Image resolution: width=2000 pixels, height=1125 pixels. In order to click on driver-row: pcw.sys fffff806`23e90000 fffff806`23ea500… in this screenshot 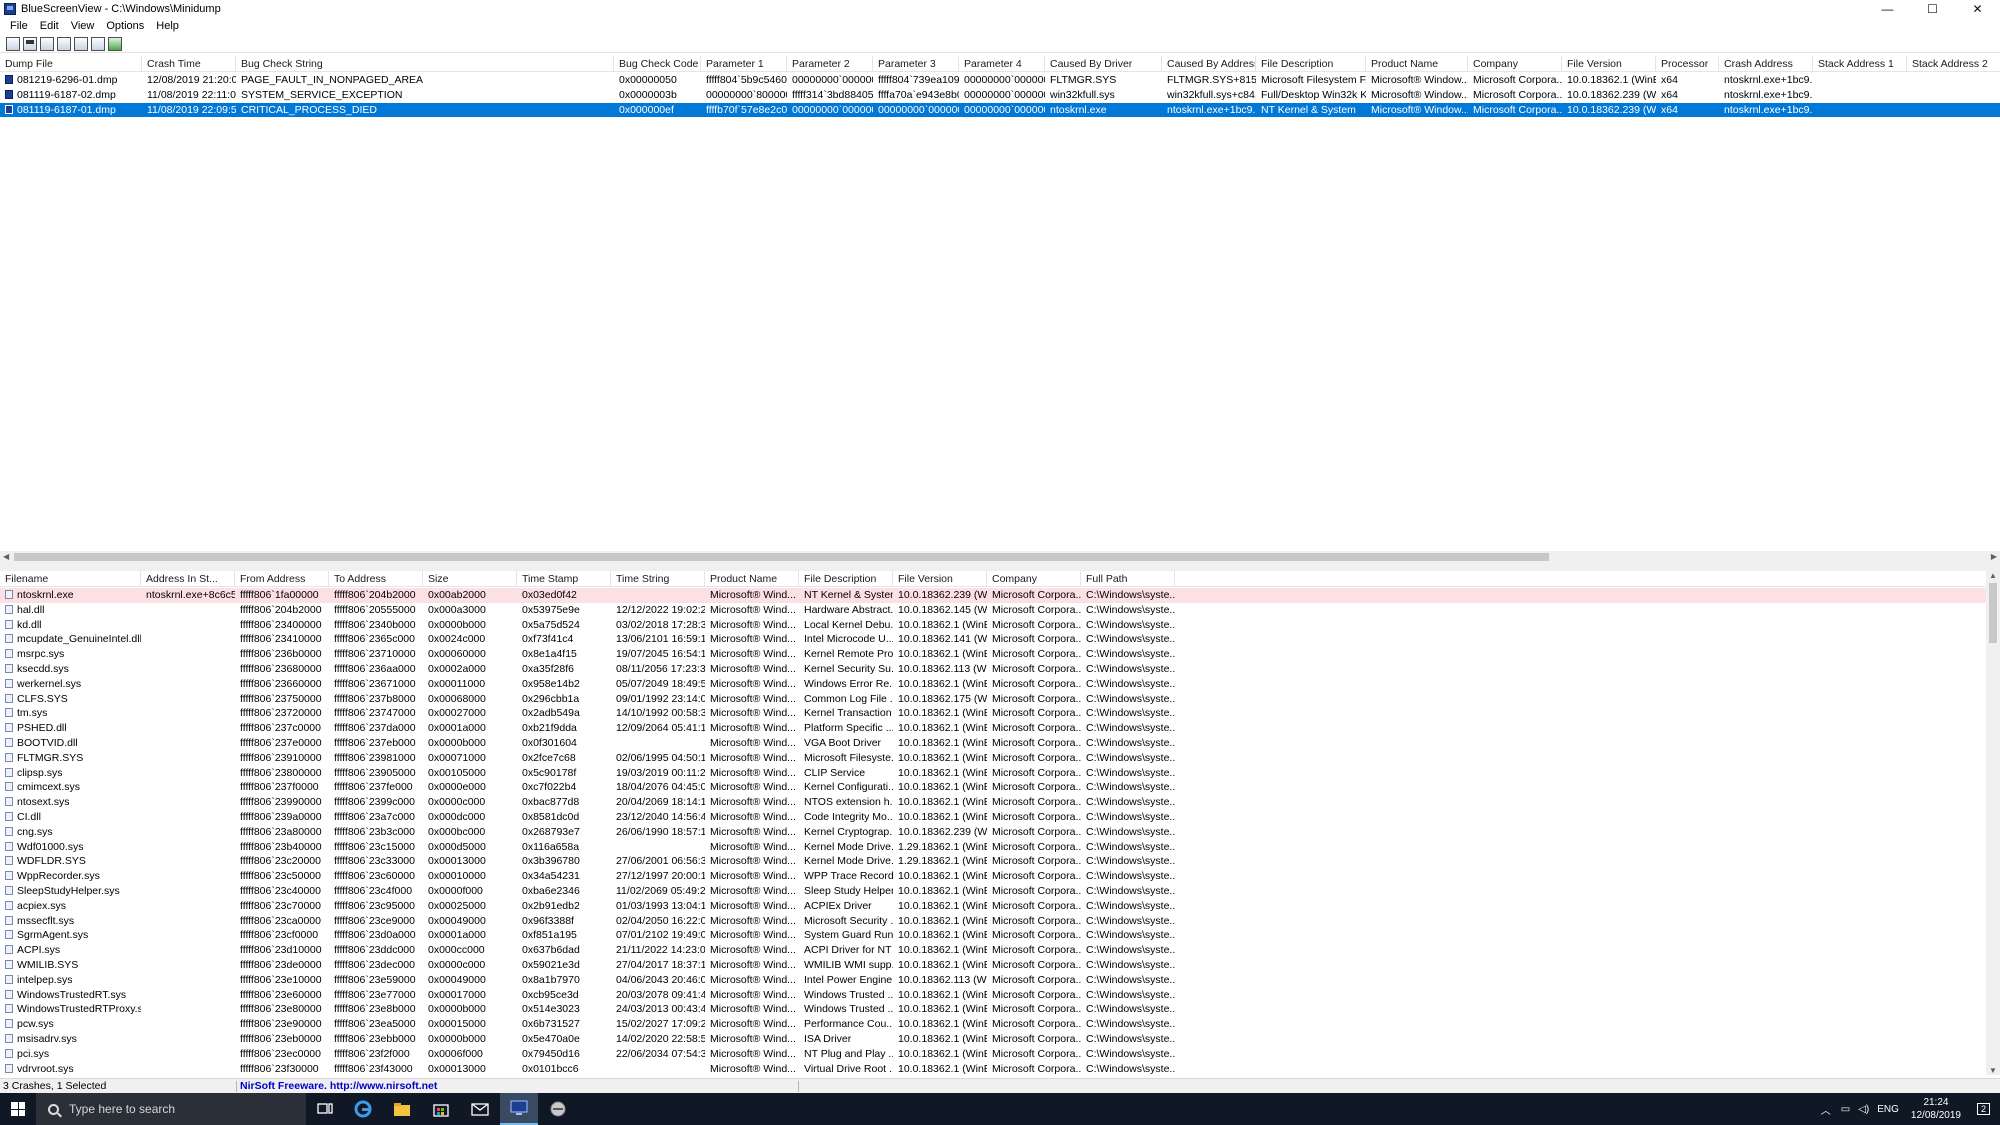, I will do `click(993, 1024)`.